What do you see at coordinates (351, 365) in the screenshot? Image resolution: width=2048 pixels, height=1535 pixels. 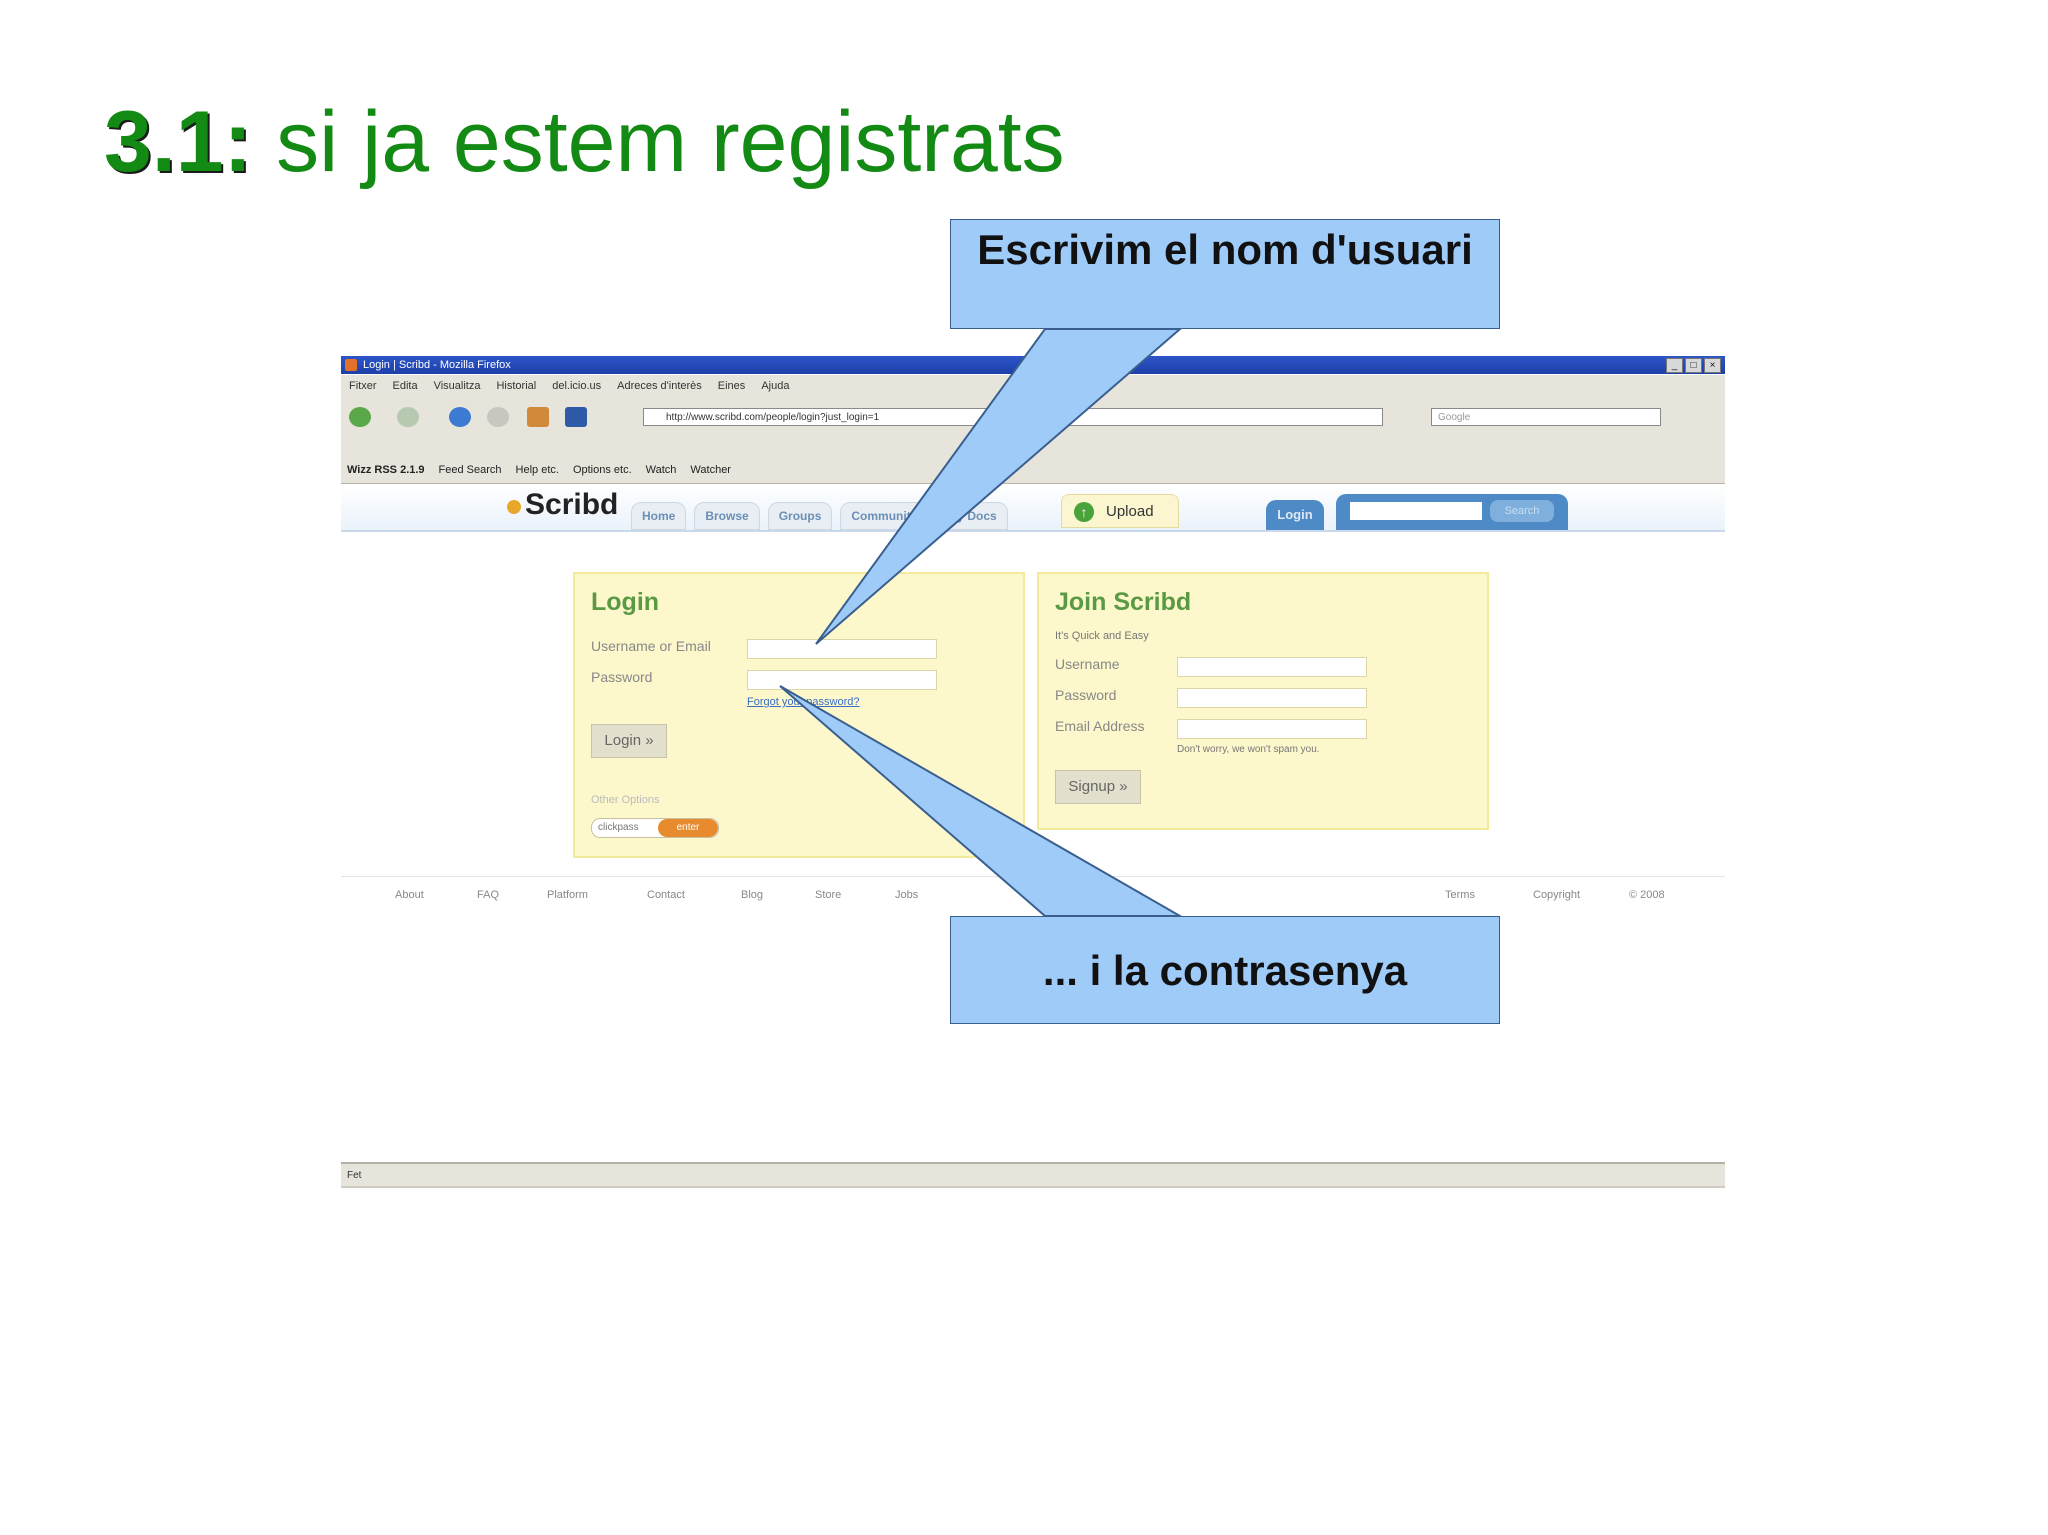 I see `firefox-icon` at bounding box center [351, 365].